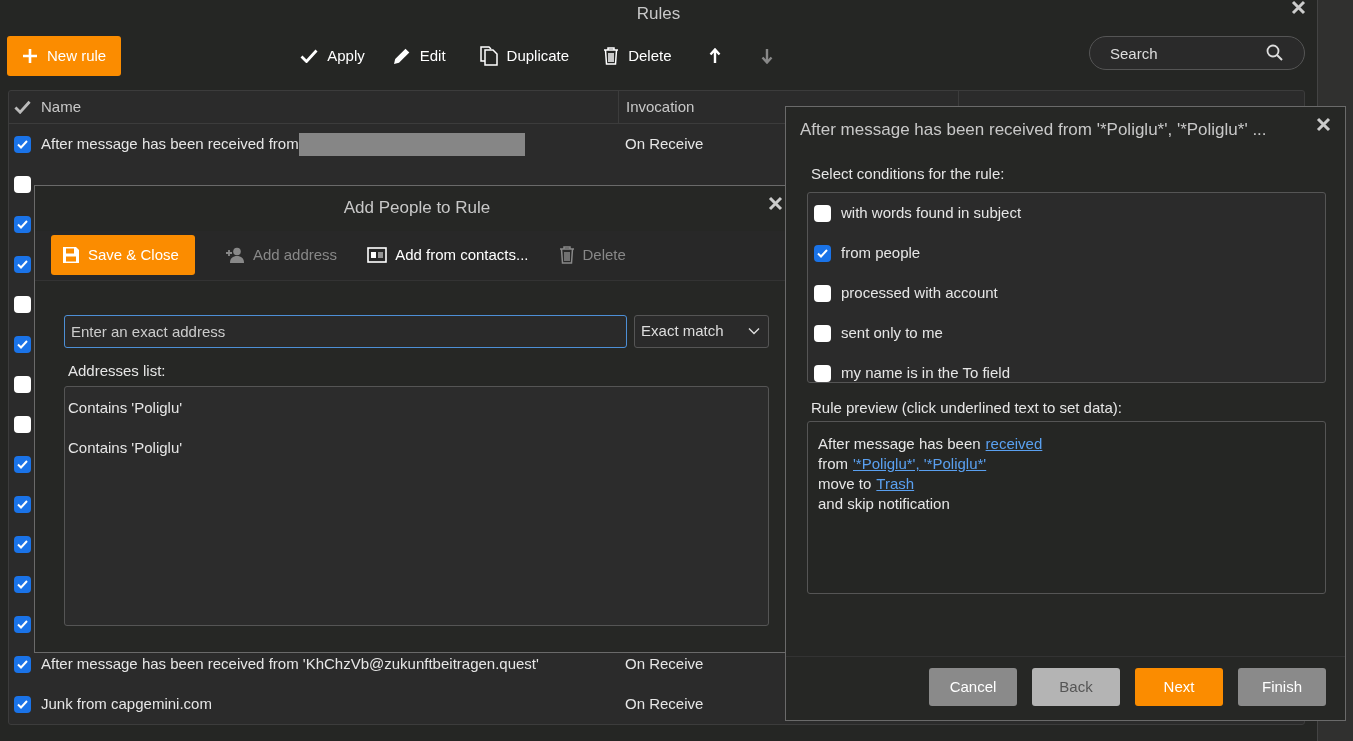  What do you see at coordinates (290, 663) in the screenshot?
I see `table-cell-text: After message has been received from 'KhChzVb@zukunftbeitragen.quest'` at bounding box center [290, 663].